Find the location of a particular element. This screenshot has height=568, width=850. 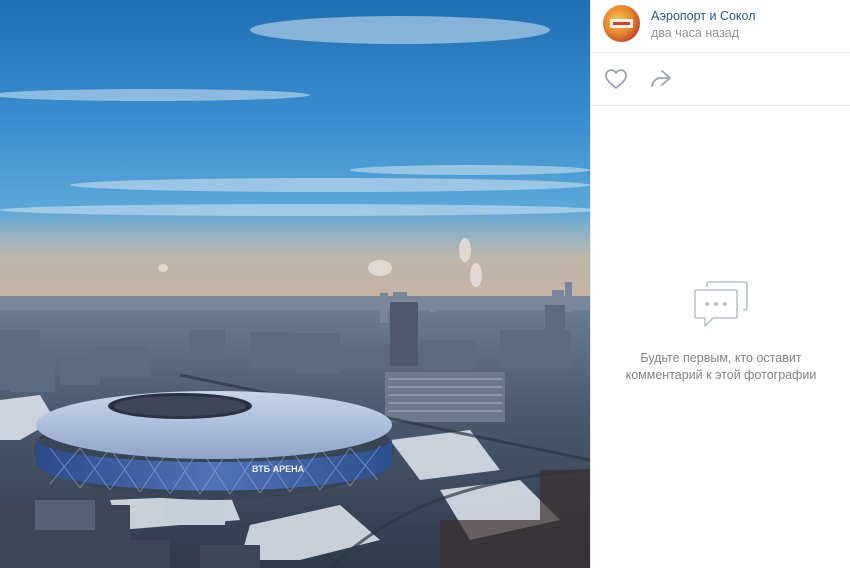

avatar is located at coordinates (621, 23).